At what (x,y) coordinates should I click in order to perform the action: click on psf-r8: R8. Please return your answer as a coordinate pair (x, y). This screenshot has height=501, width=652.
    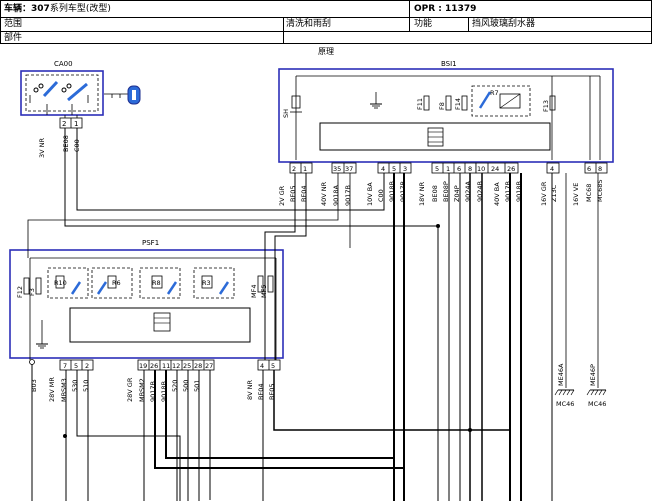
    Looking at the image, I should click on (156, 283).